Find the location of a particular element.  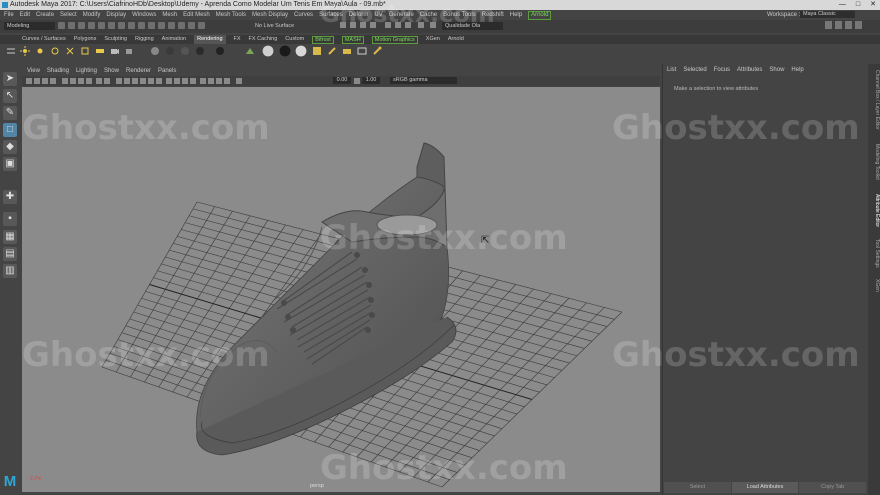

image-plane-icon is located at coordinates (53, 81).